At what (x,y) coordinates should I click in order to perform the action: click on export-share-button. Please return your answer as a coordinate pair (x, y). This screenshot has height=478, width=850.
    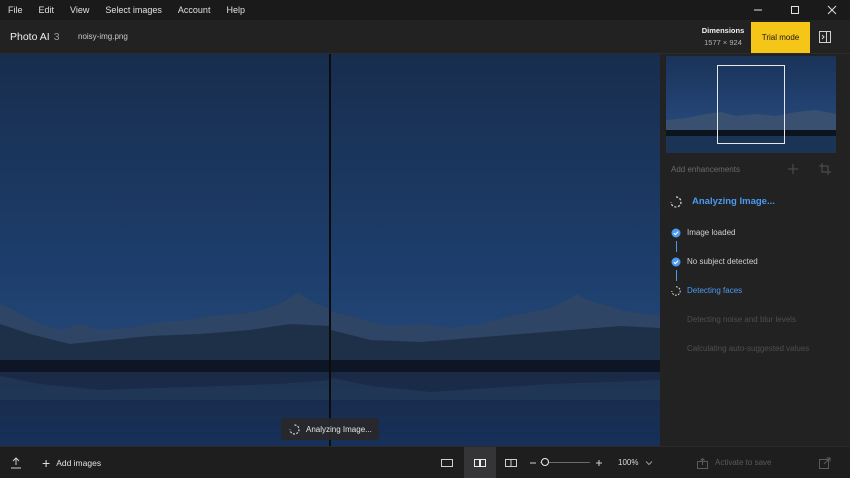
    Looking at the image, I should click on (825, 463).